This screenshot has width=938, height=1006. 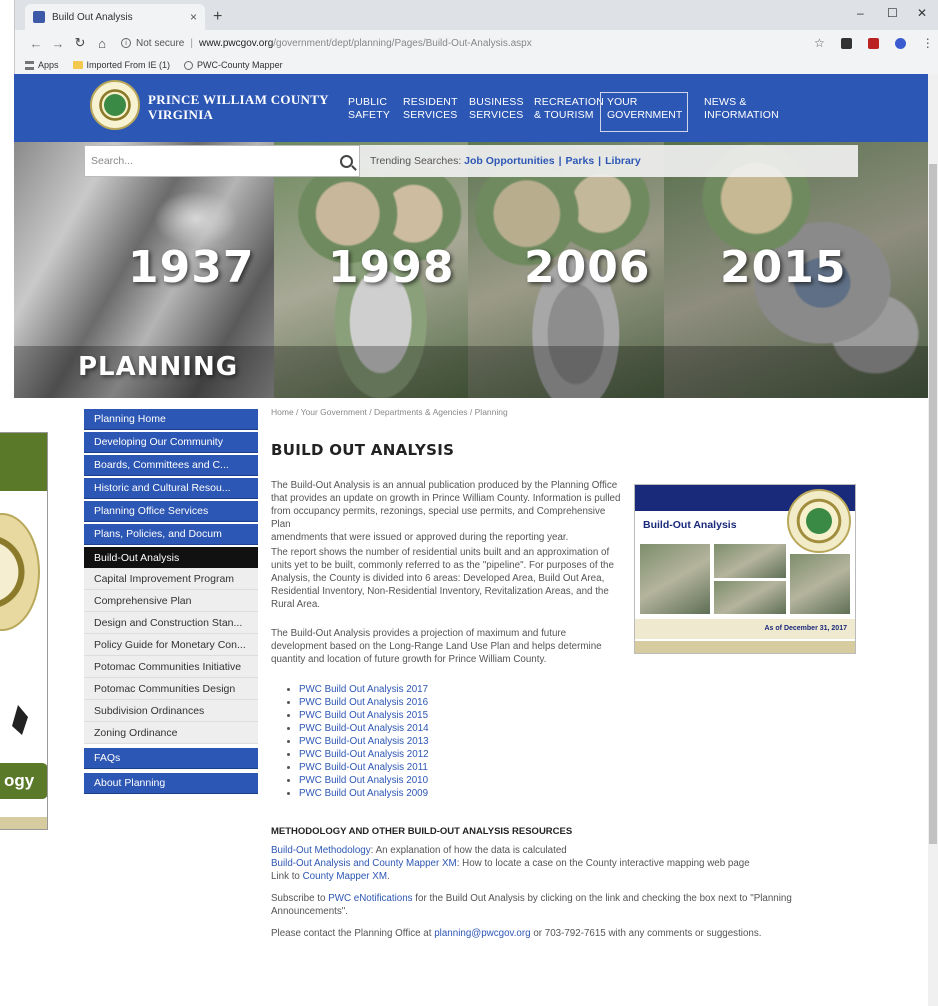 What do you see at coordinates (388, 876) in the screenshot?
I see `county-mapper-suffix: .` at bounding box center [388, 876].